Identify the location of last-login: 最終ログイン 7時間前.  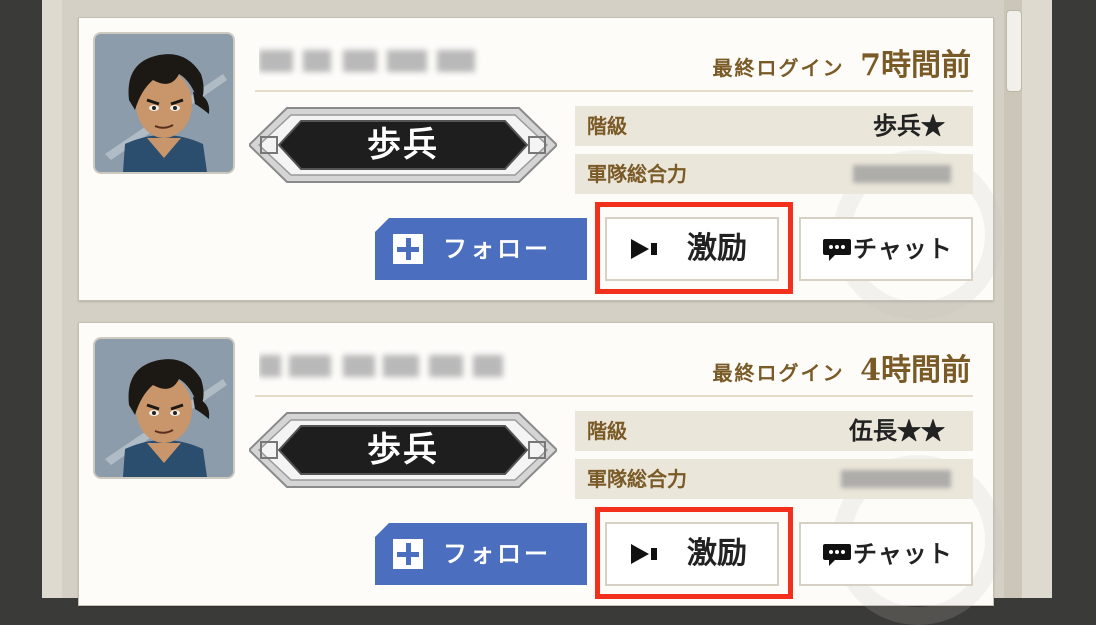
(842, 62).